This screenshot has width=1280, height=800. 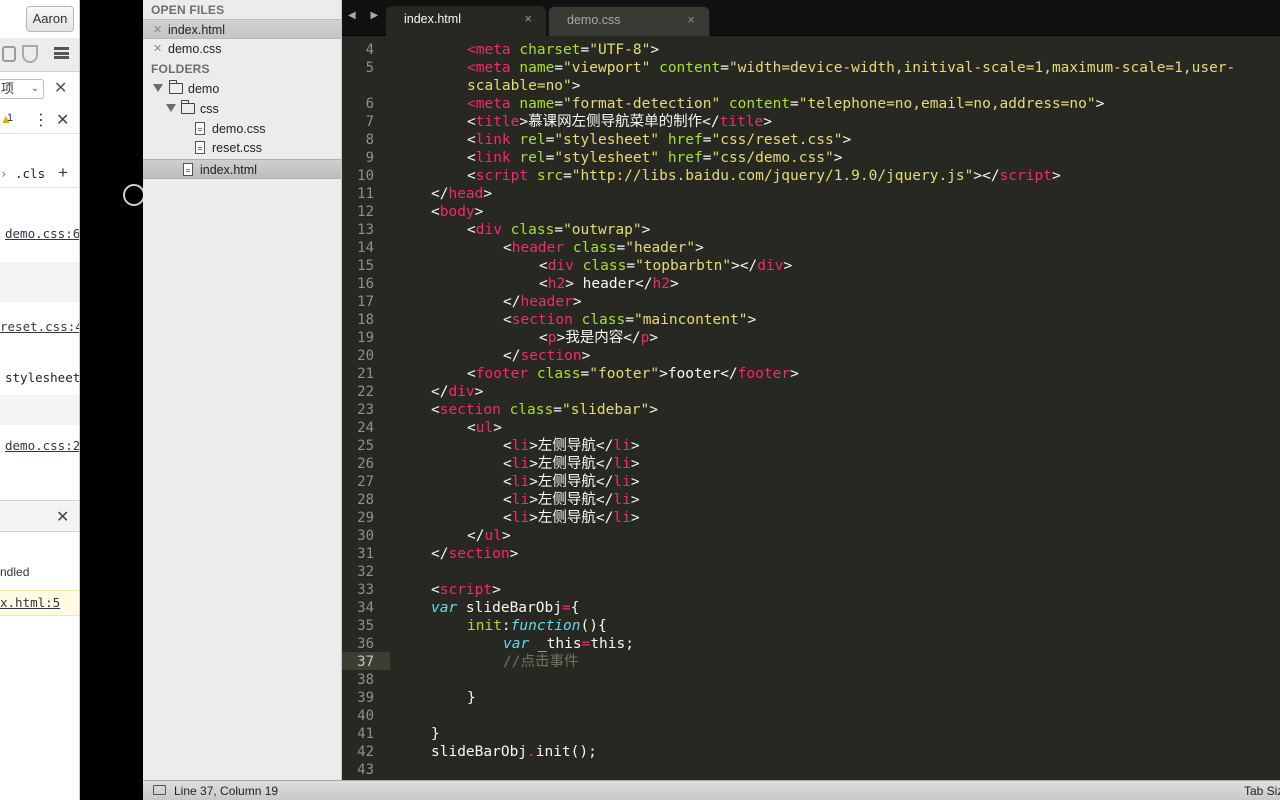 What do you see at coordinates (457, 212) in the screenshot?
I see `code-line: <body>` at bounding box center [457, 212].